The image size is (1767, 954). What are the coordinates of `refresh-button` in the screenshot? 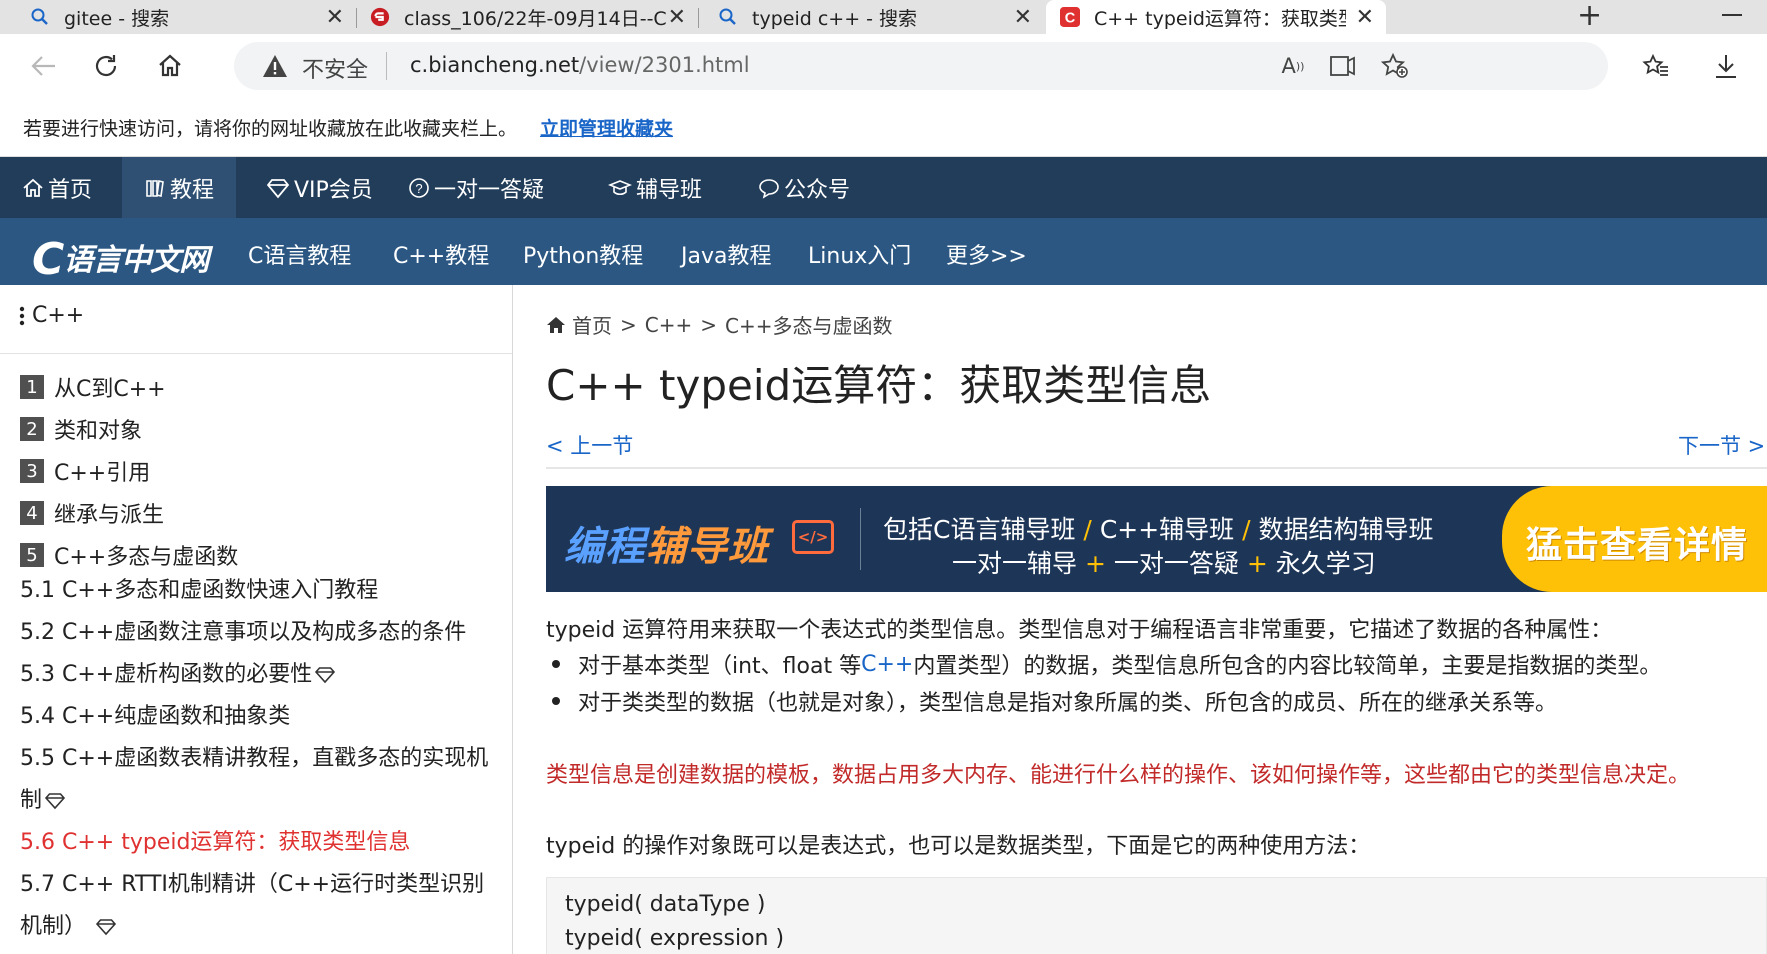 It's located at (106, 66).